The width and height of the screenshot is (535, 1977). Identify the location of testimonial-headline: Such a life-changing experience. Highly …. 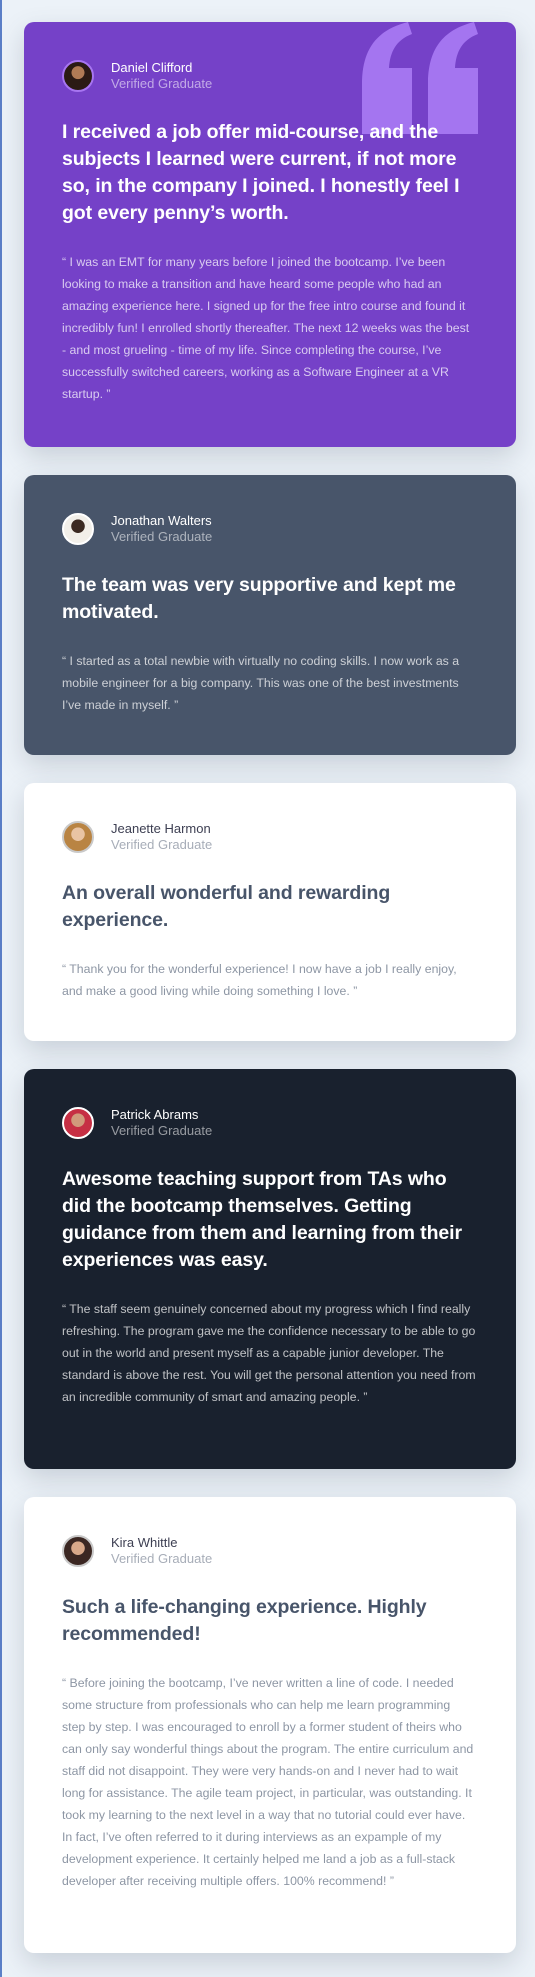
(244, 1620).